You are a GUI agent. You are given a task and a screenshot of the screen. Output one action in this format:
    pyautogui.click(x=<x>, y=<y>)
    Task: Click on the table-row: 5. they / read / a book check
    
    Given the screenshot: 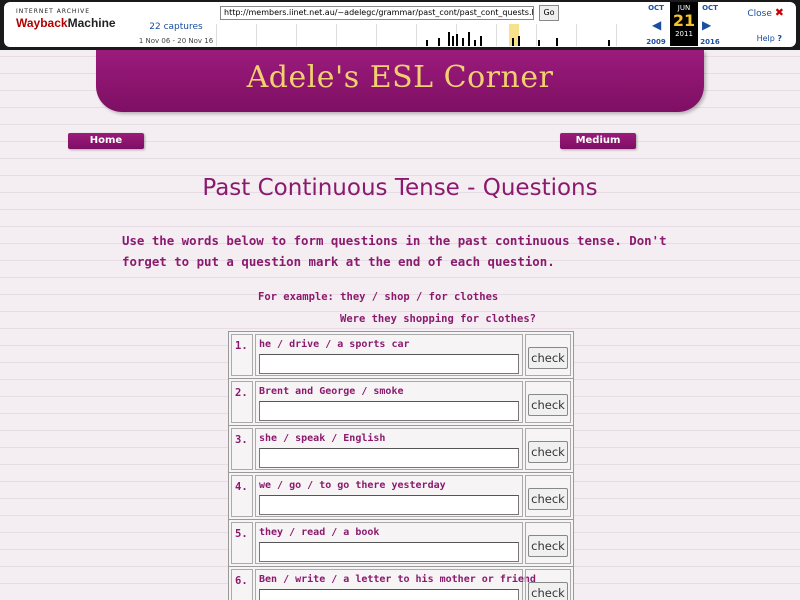 What is the action you would take?
    pyautogui.click(x=401, y=543)
    